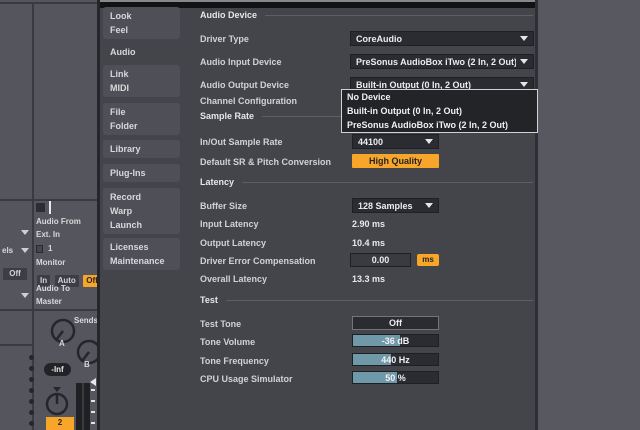 The width and height of the screenshot is (640, 430). What do you see at coordinates (229, 224) in the screenshot?
I see `input-latency-label: Input Latency` at bounding box center [229, 224].